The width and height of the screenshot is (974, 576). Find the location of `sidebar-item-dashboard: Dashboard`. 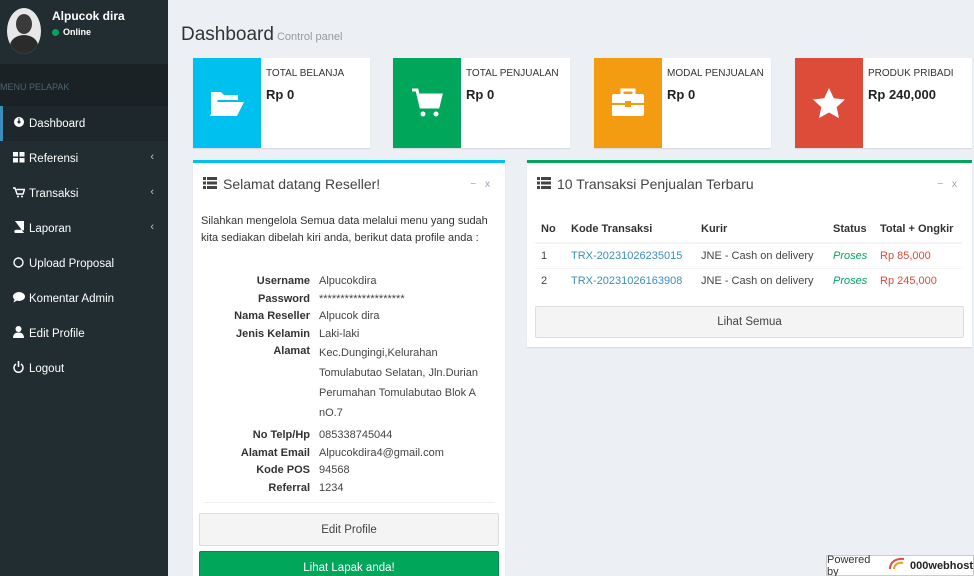

sidebar-item-dashboard: Dashboard is located at coordinates (84, 123).